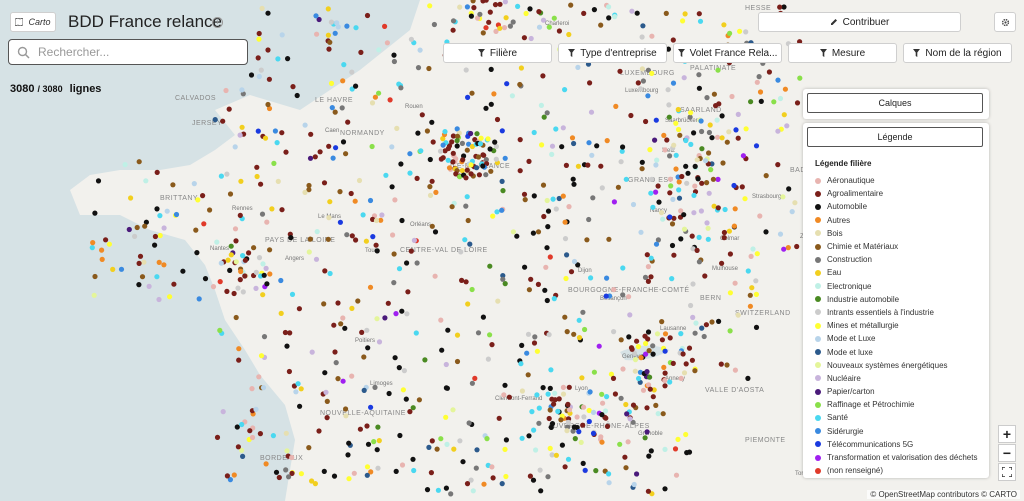 This screenshot has width=1024, height=501. Describe the element at coordinates (957, 53) in the screenshot. I see `filter-region-button: Nom de la région` at that location.